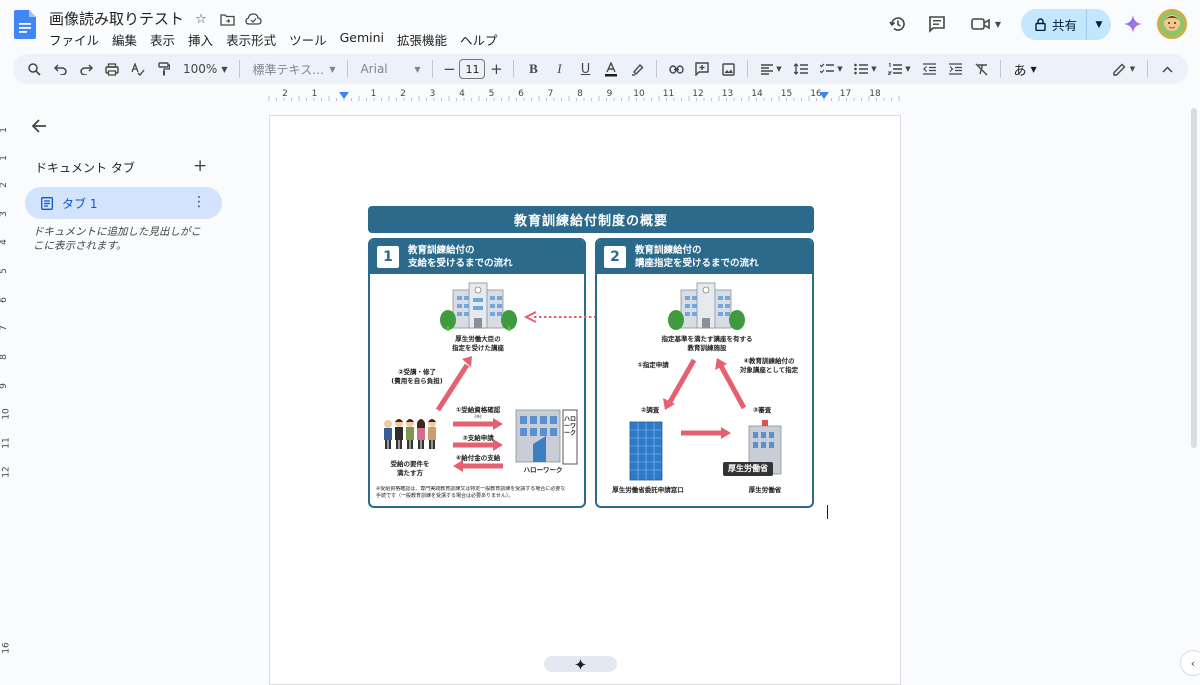 Image resolution: width=1200 pixels, height=685 pixels. What do you see at coordinates (449, 69) in the screenshot?
I see `decrease-font-size-icon: −` at bounding box center [449, 69].